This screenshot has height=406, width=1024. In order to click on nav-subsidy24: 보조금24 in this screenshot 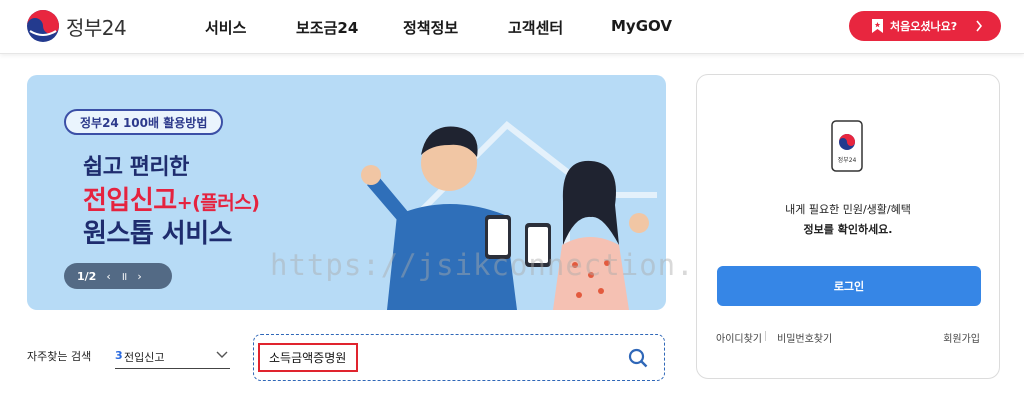, I will do `click(327, 27)`.